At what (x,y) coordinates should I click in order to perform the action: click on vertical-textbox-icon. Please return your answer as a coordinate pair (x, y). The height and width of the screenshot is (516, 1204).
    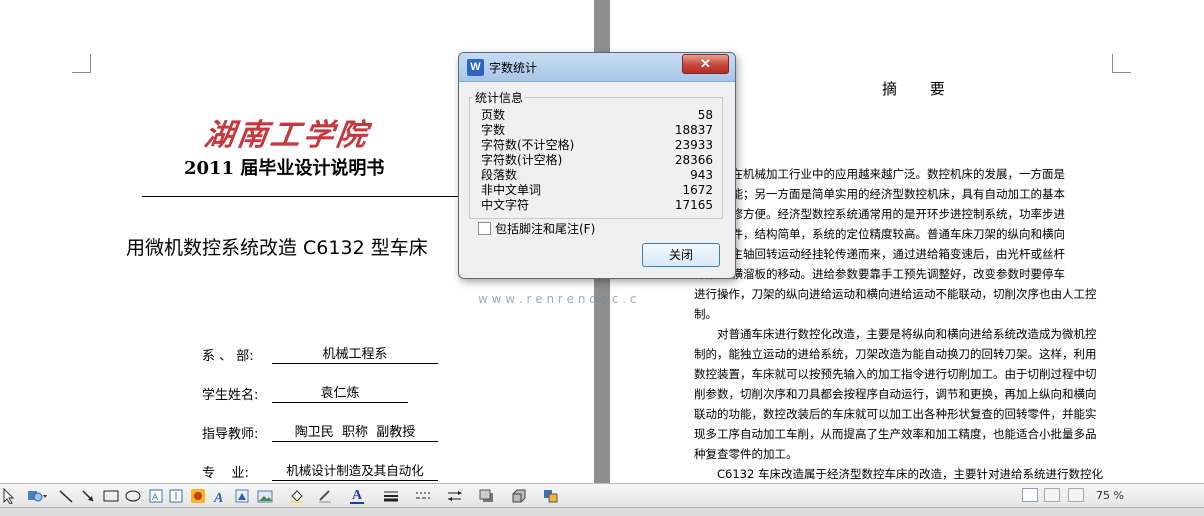
    Looking at the image, I should click on (176, 496).